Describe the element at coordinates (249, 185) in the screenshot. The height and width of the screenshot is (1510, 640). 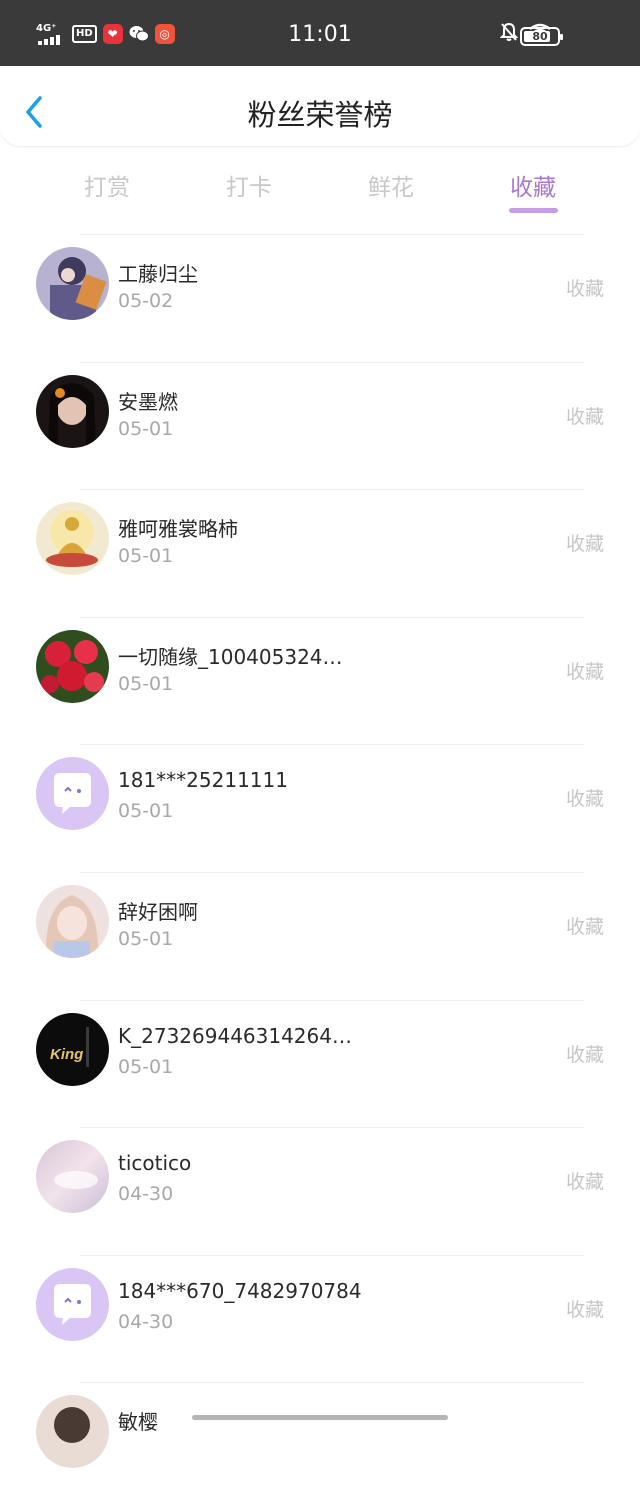
I see `tab-checkin: 打卡` at that location.